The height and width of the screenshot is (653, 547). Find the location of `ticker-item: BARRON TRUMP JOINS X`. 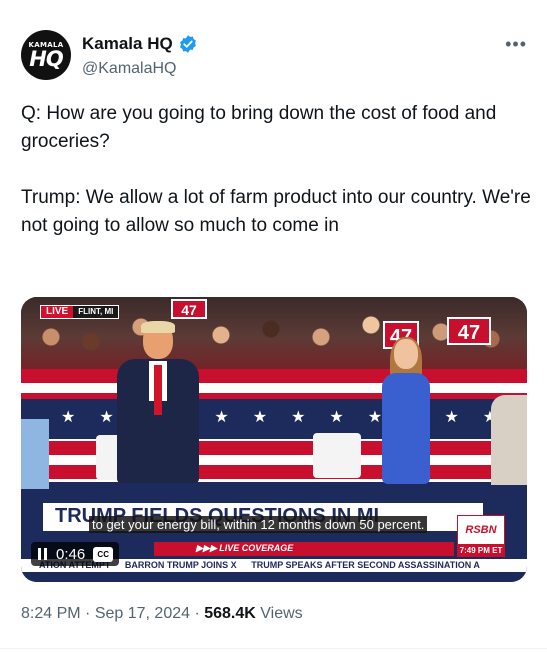

ticker-item: BARRON TRUMP JOINS X is located at coordinates (180, 565).